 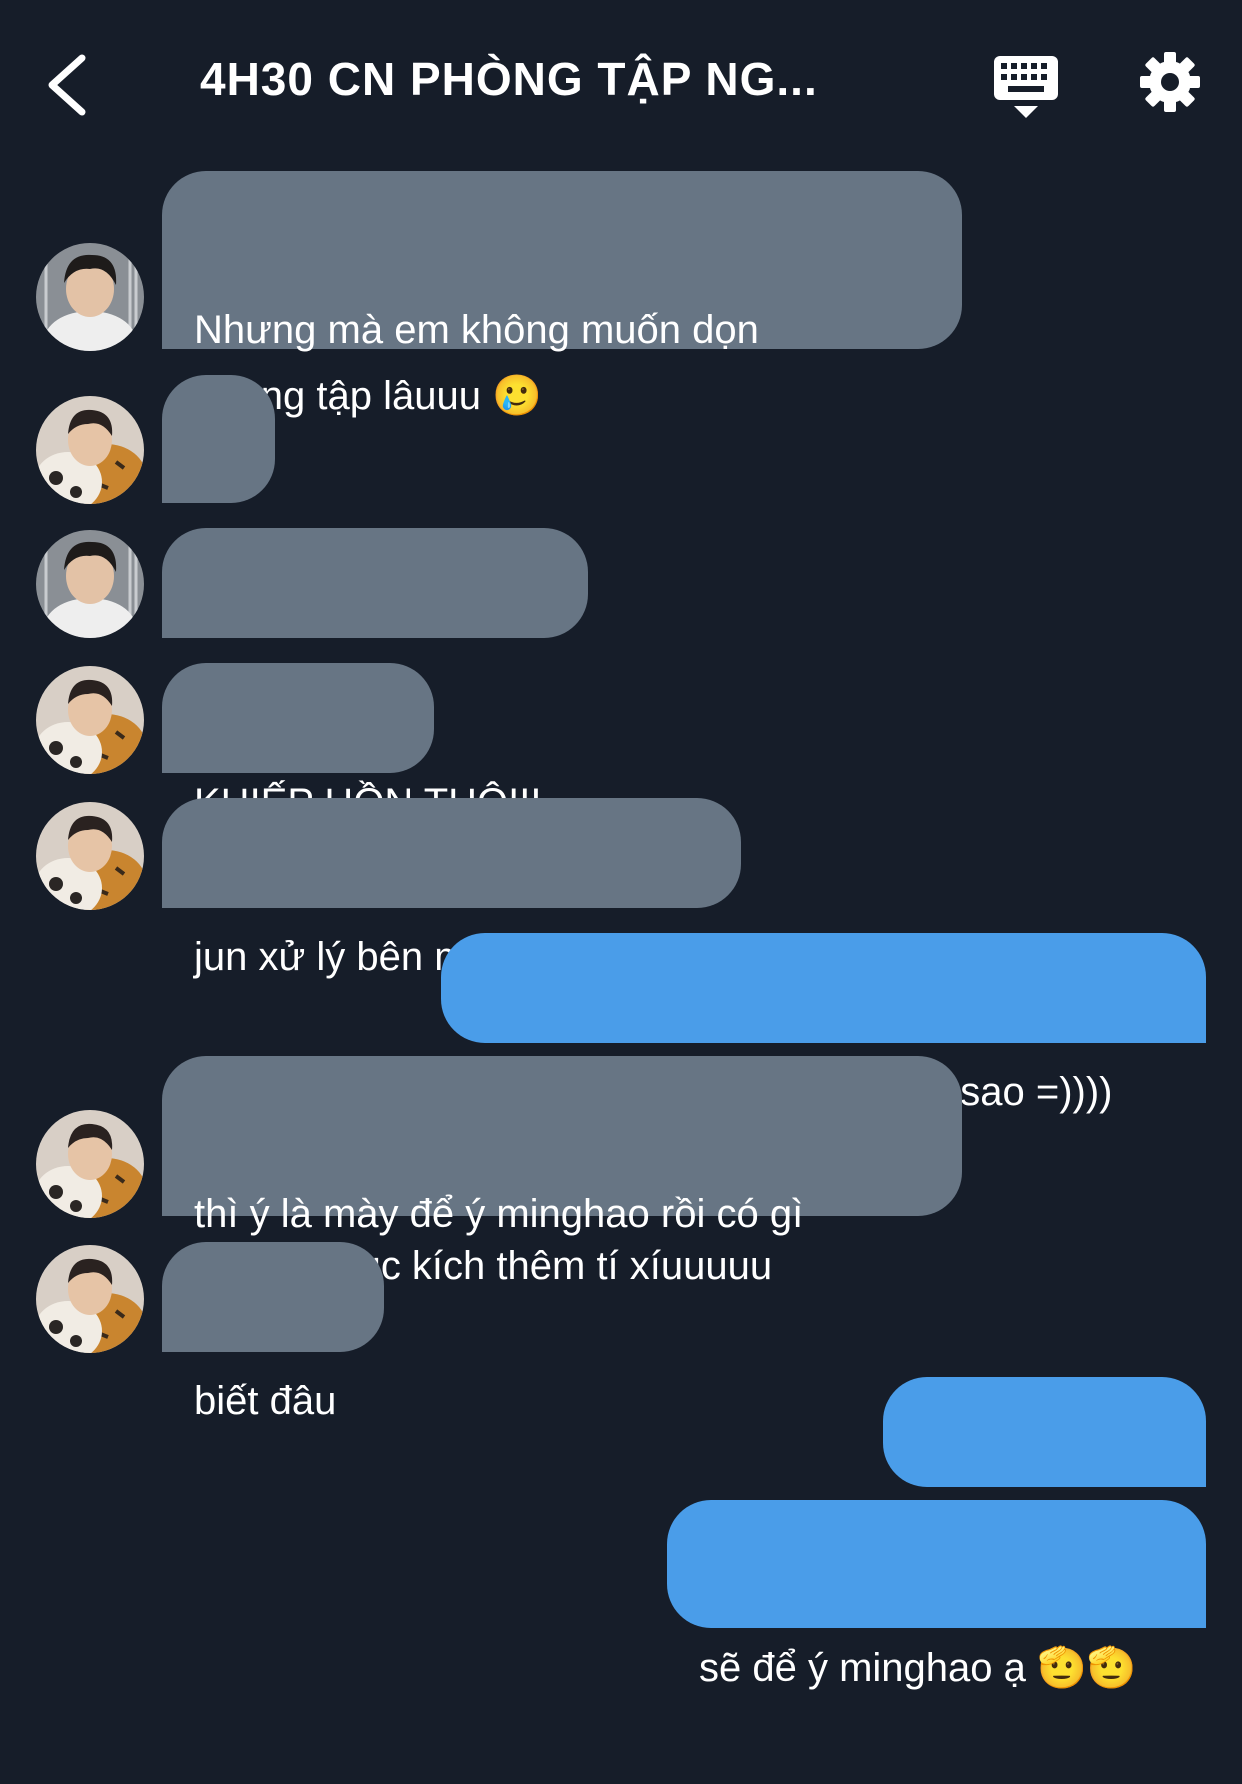 I want to click on chevron-left-icon, so click(x=67, y=85).